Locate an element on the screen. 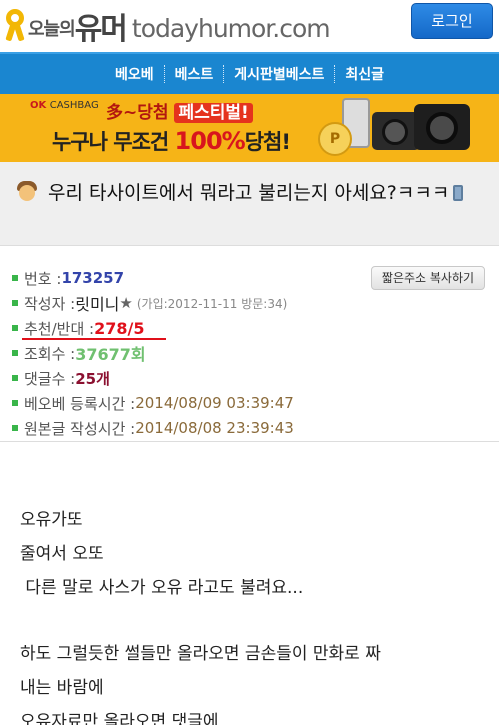 Image resolution: width=499 pixels, height=725 pixels. red-underline-annotation is located at coordinates (94, 339).